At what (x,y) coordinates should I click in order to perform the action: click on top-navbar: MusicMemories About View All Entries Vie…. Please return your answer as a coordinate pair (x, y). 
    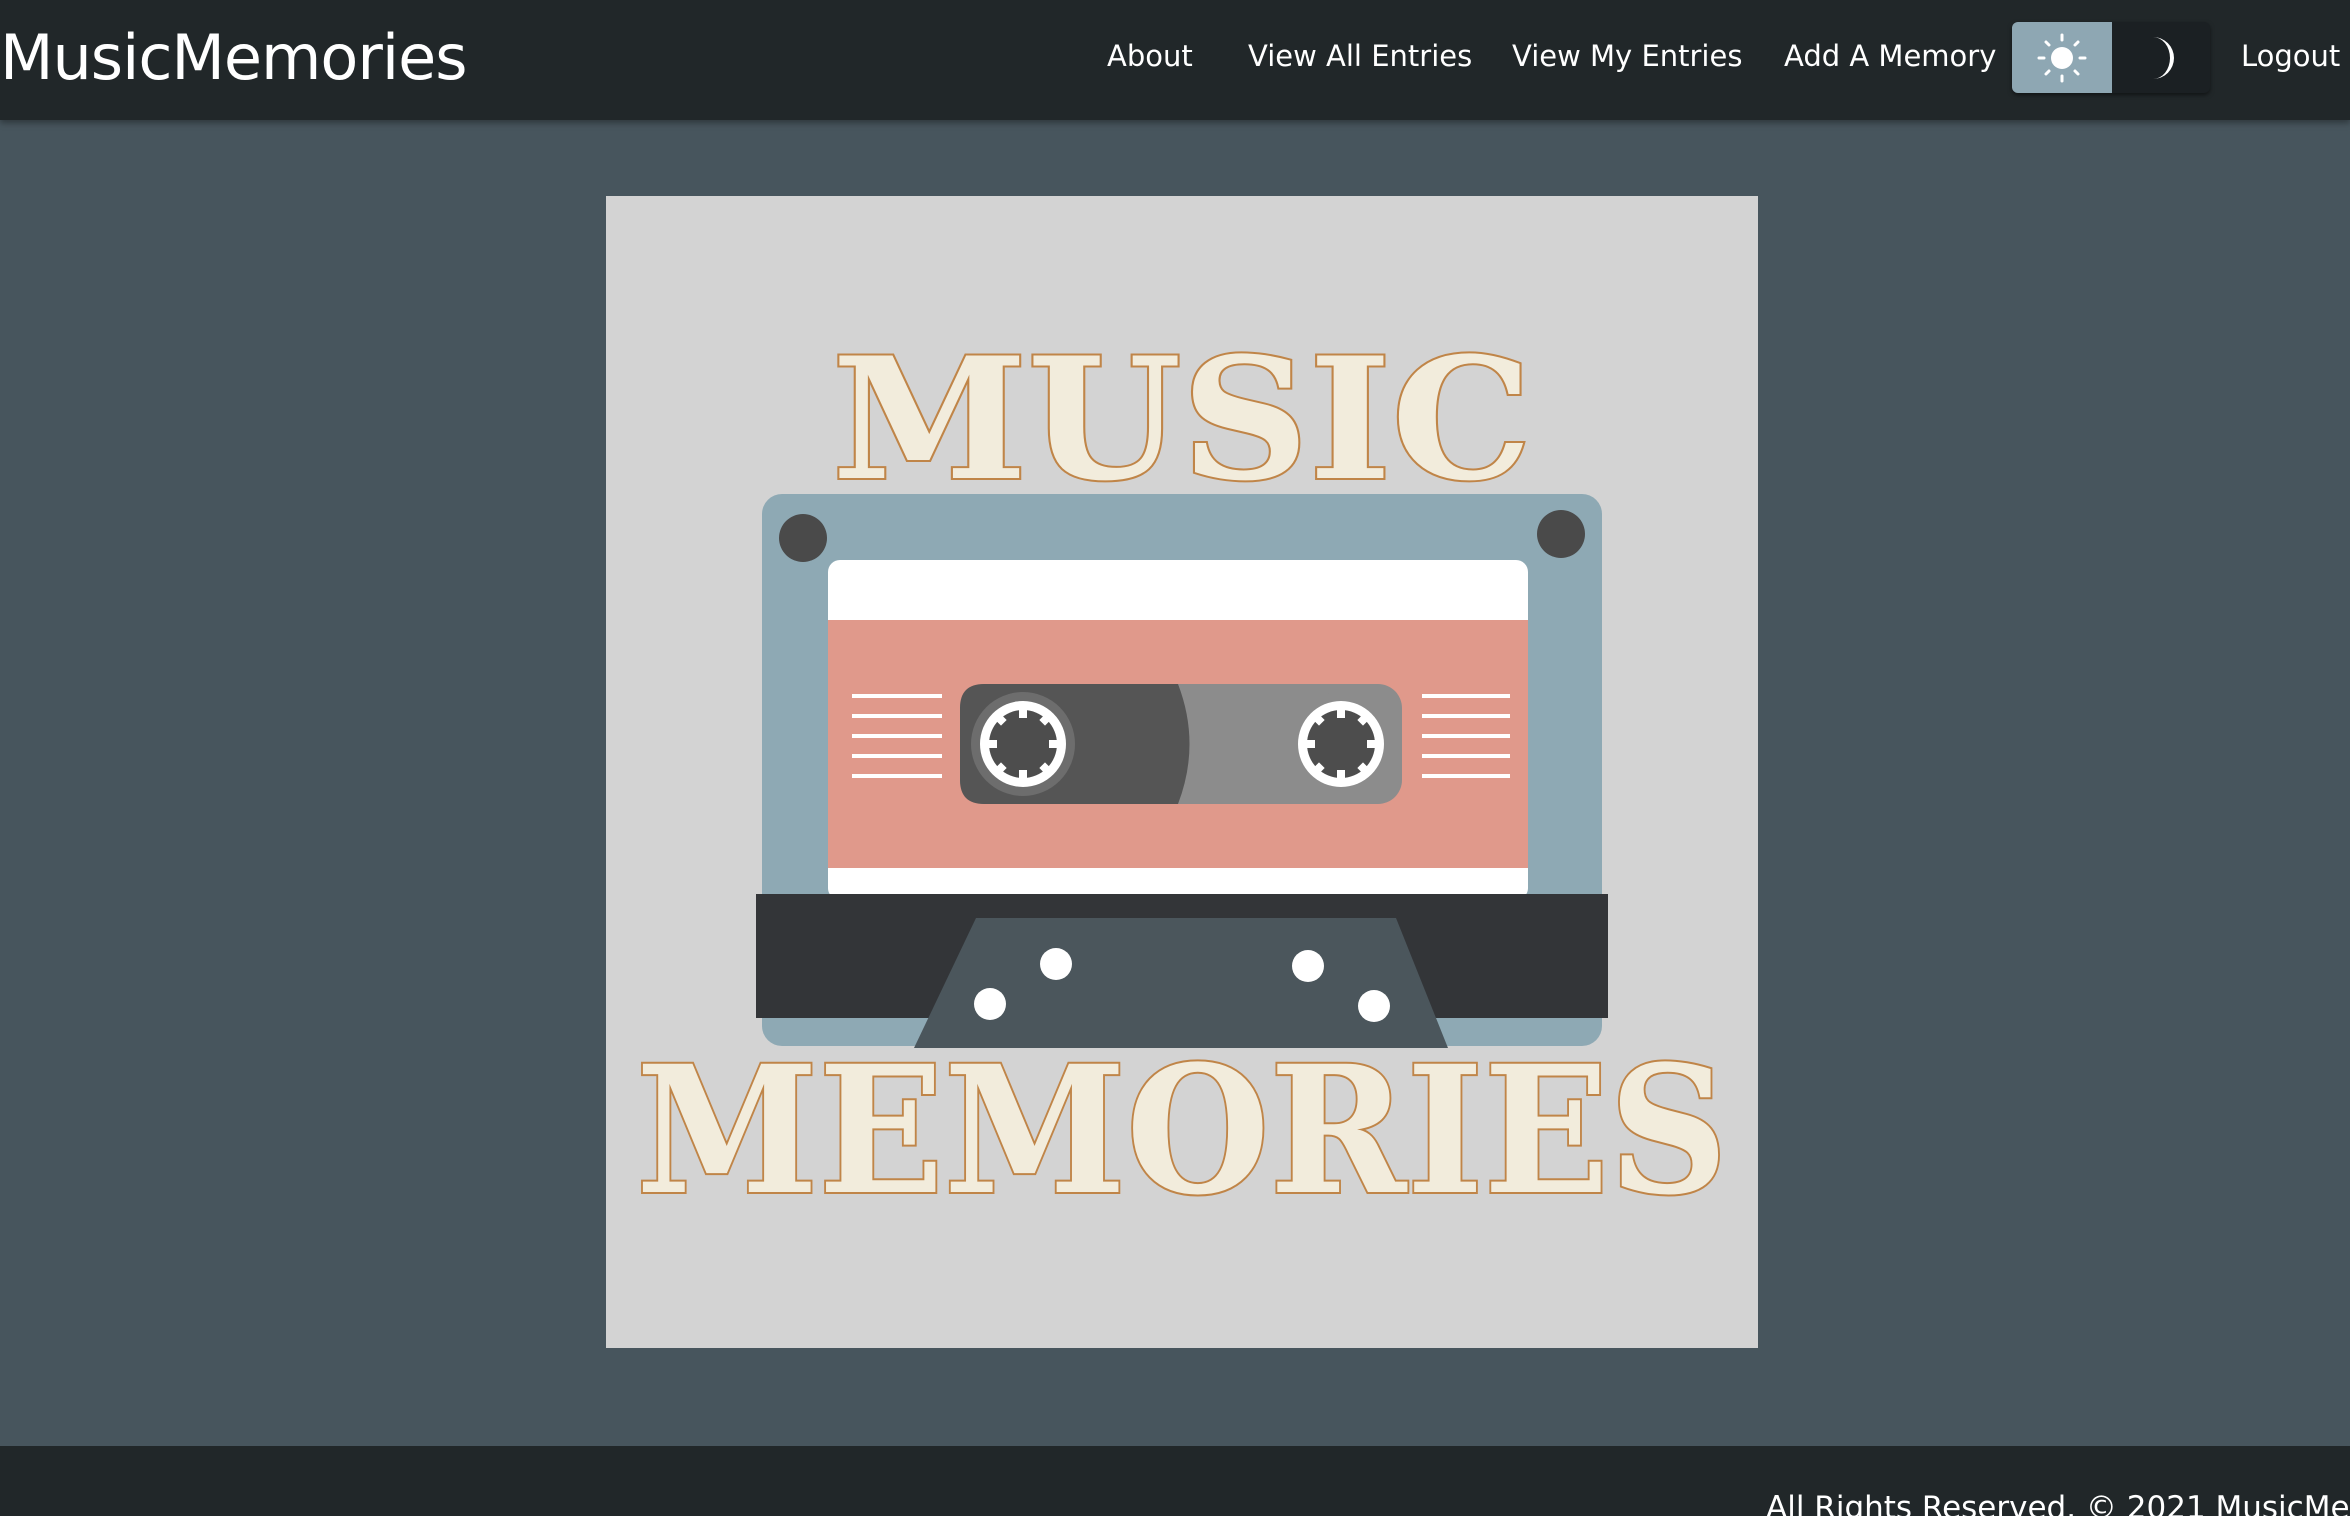
    Looking at the image, I should click on (1175, 60).